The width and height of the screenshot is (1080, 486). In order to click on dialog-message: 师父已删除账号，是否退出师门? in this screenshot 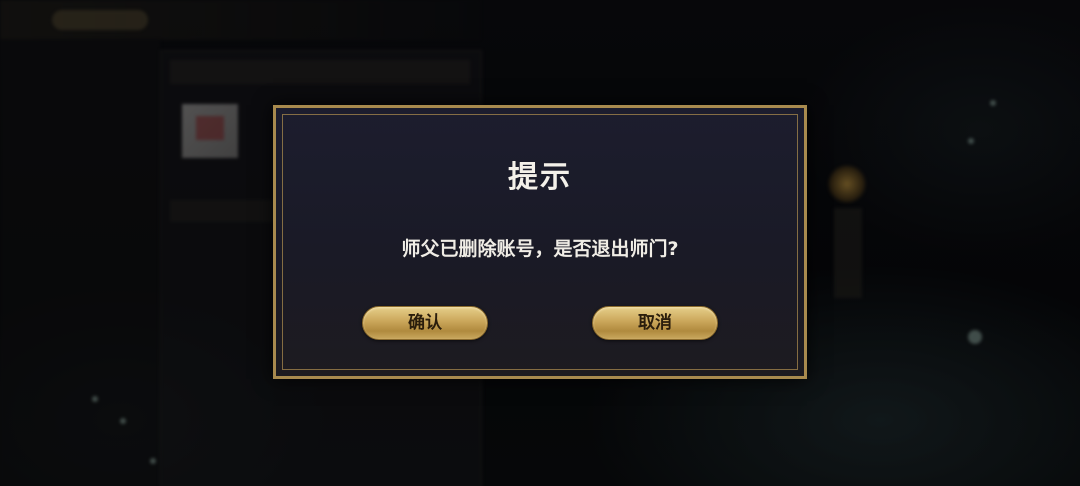, I will do `click(540, 249)`.